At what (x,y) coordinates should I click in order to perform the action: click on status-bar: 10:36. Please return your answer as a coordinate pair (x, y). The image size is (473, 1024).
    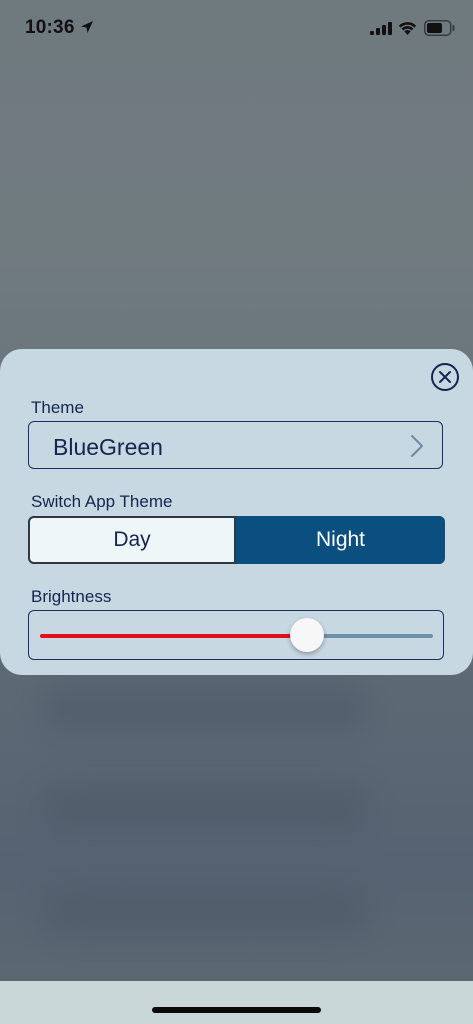
    Looking at the image, I should click on (236, 29).